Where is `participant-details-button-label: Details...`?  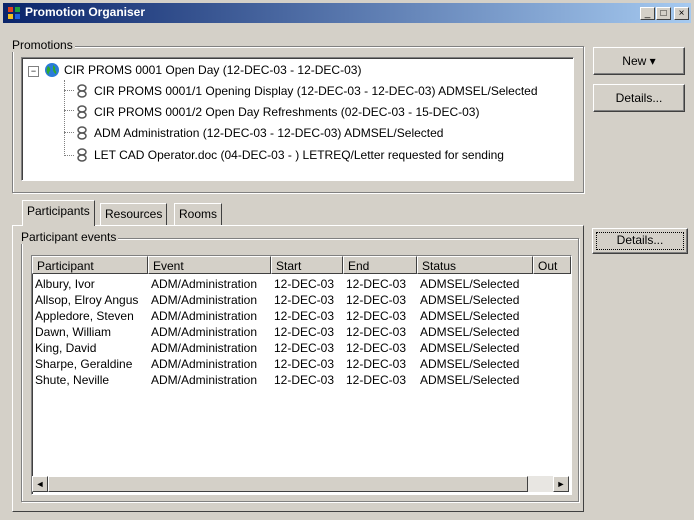
participant-details-button-label: Details... is located at coordinates (640, 240).